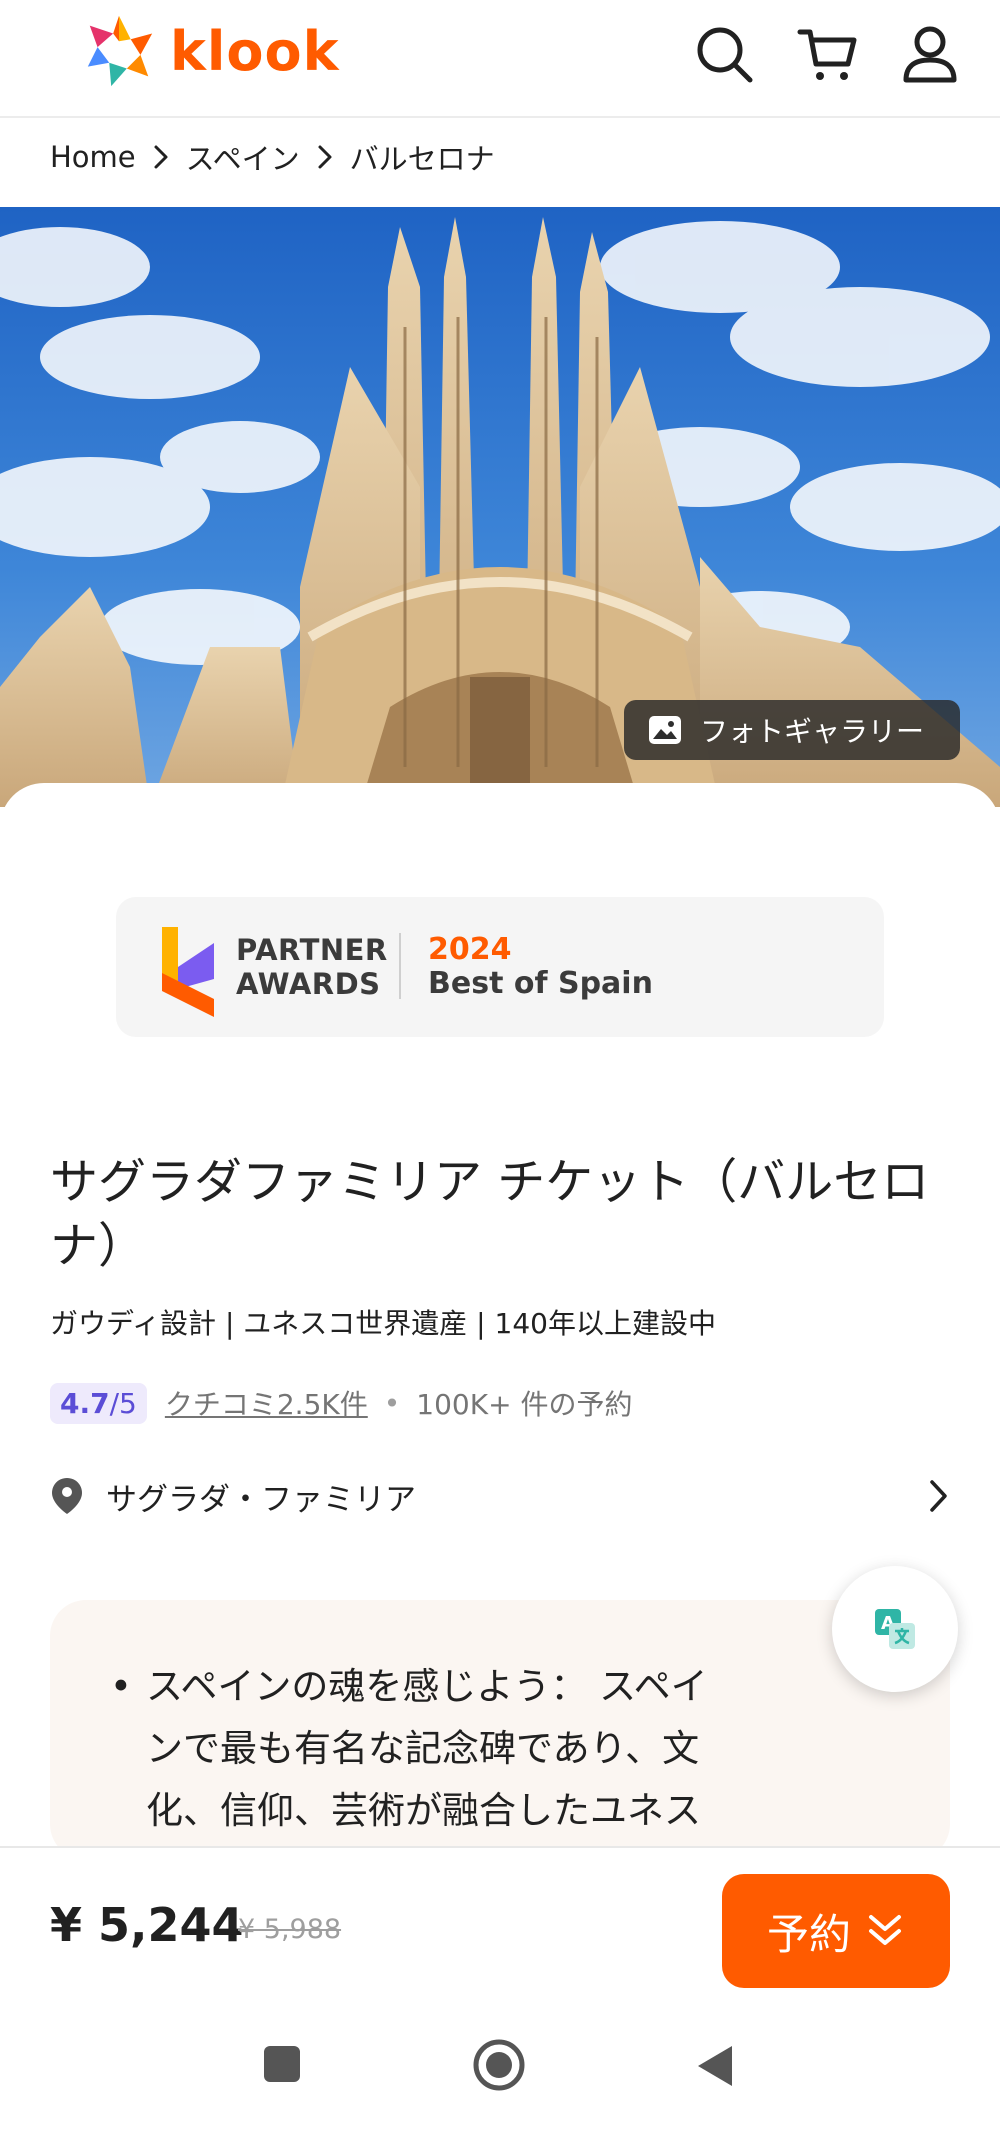 This screenshot has height=2129, width=1000. I want to click on image-icon, so click(665, 730).